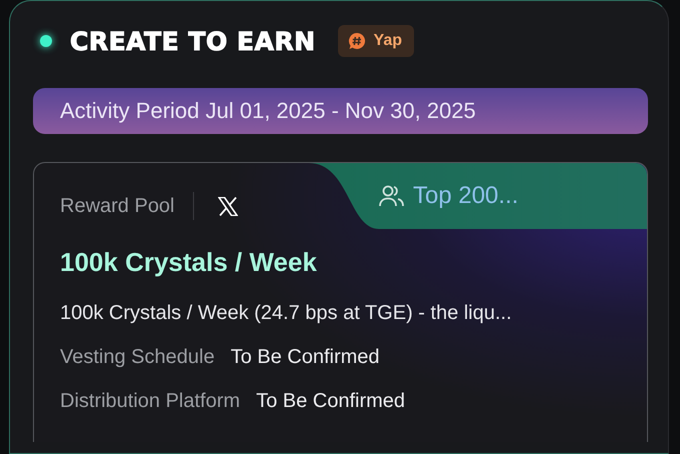 This screenshot has width=680, height=454. What do you see at coordinates (46, 41) in the screenshot?
I see `status-dot` at bounding box center [46, 41].